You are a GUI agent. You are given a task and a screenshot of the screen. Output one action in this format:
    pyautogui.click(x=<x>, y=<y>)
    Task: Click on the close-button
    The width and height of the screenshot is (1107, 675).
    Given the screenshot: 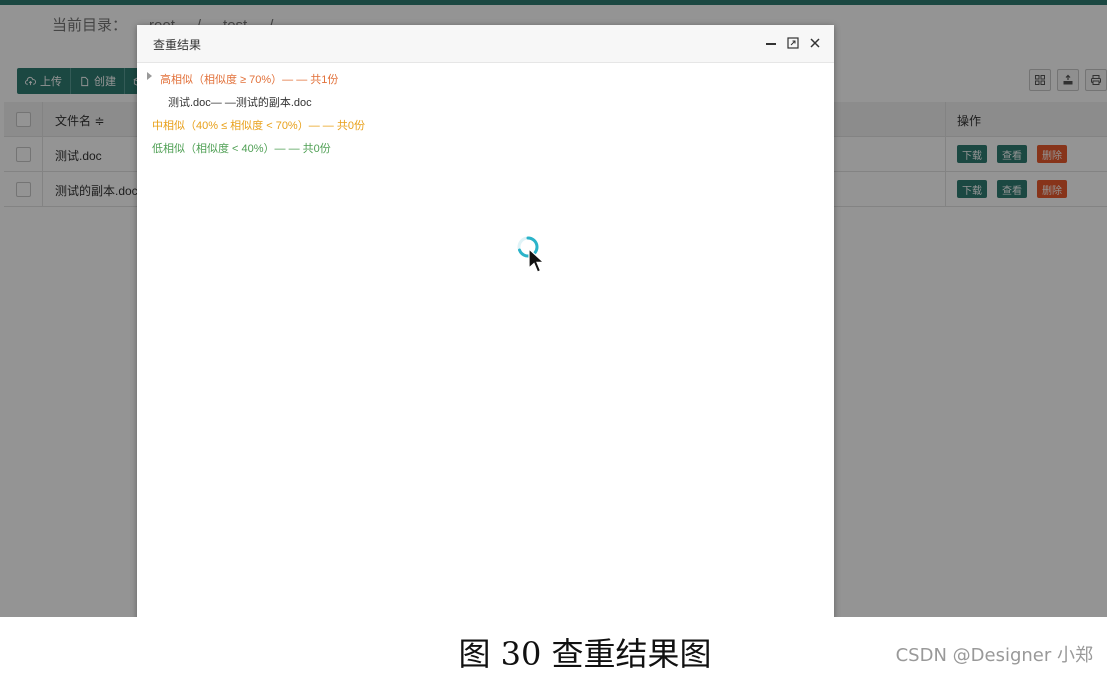 What is the action you would take?
    pyautogui.click(x=815, y=43)
    